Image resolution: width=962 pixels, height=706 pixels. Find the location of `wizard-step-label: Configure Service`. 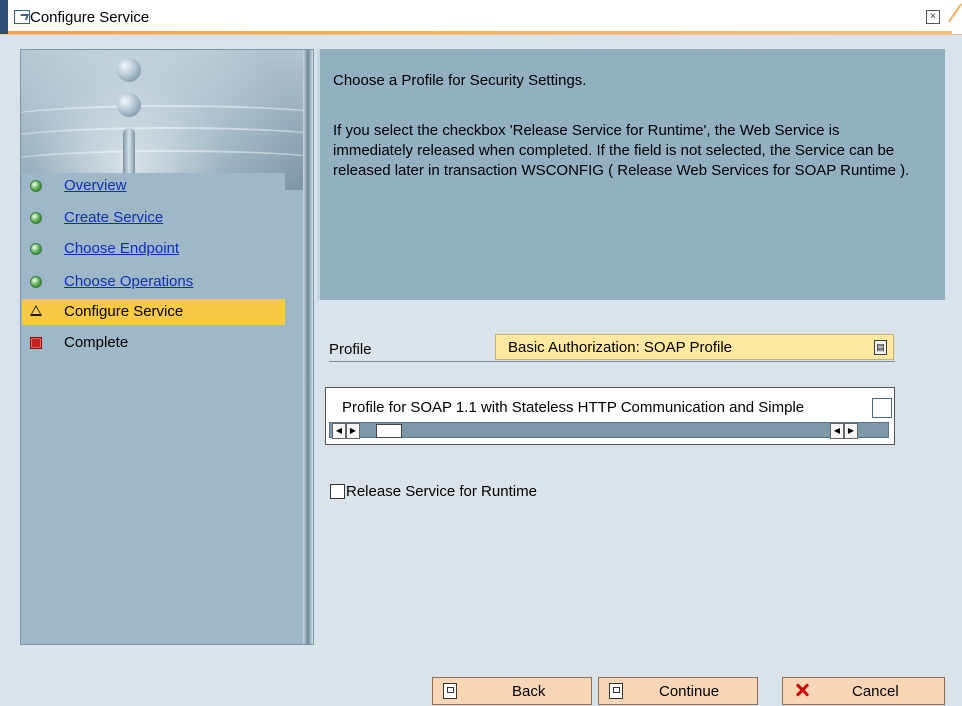

wizard-step-label: Configure Service is located at coordinates (124, 311).